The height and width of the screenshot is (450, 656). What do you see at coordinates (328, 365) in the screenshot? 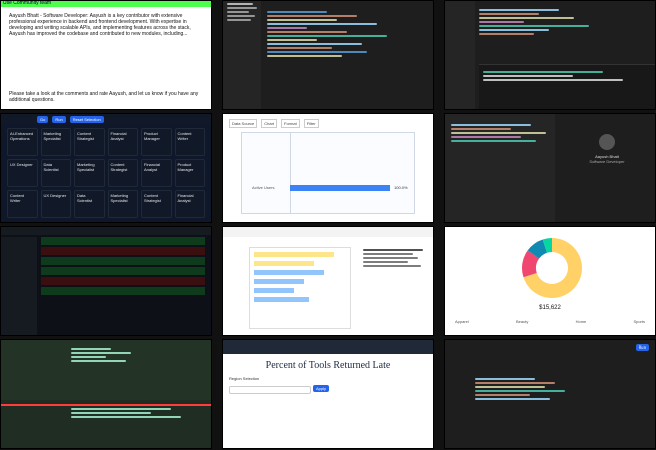
I see `dashboard-title: Percent of Tools Returned Late` at bounding box center [328, 365].